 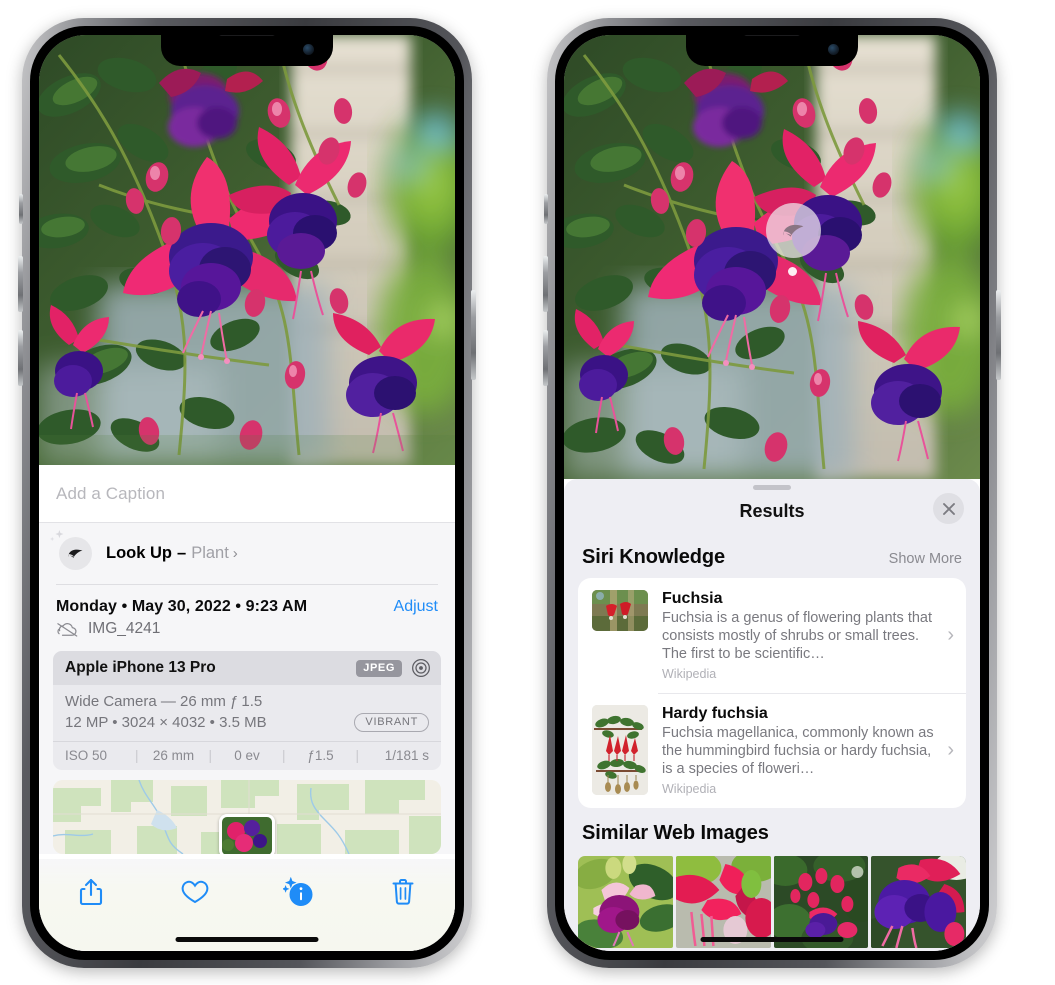 I want to click on share-button, so click(x=91, y=892).